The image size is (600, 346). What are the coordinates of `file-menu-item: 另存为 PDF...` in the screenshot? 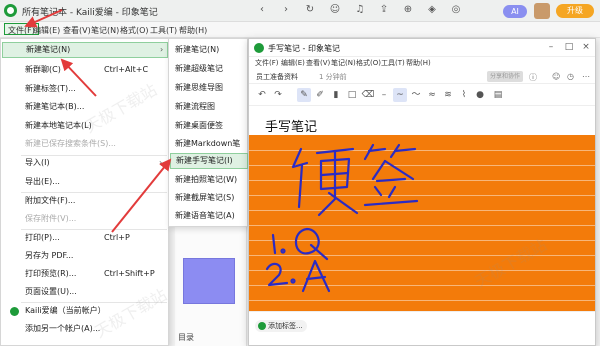 It's located at (85, 256).